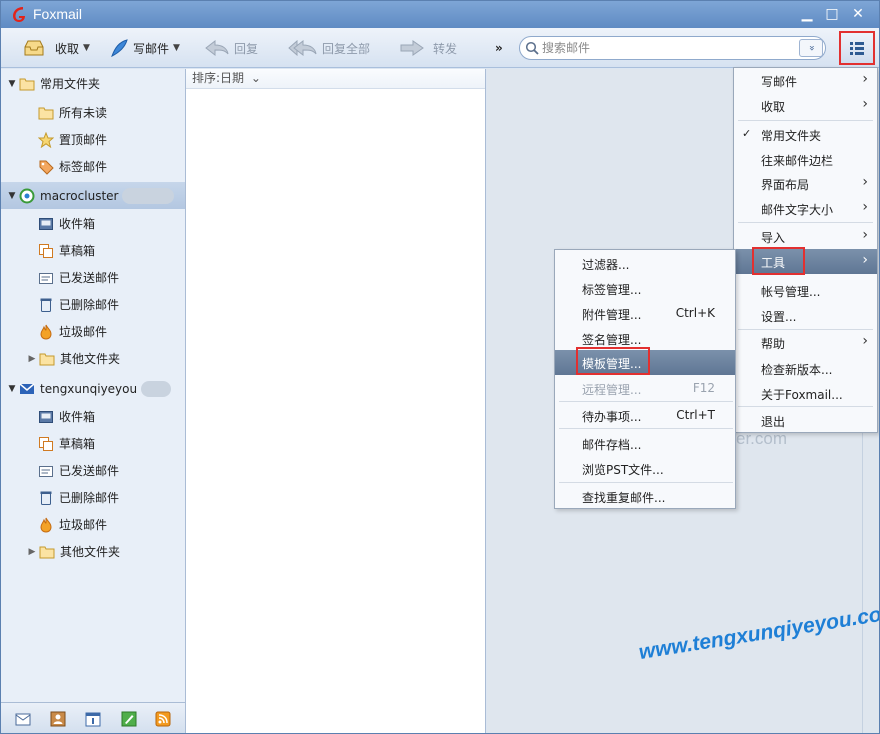  I want to click on notes-module-icon, so click(129, 719).